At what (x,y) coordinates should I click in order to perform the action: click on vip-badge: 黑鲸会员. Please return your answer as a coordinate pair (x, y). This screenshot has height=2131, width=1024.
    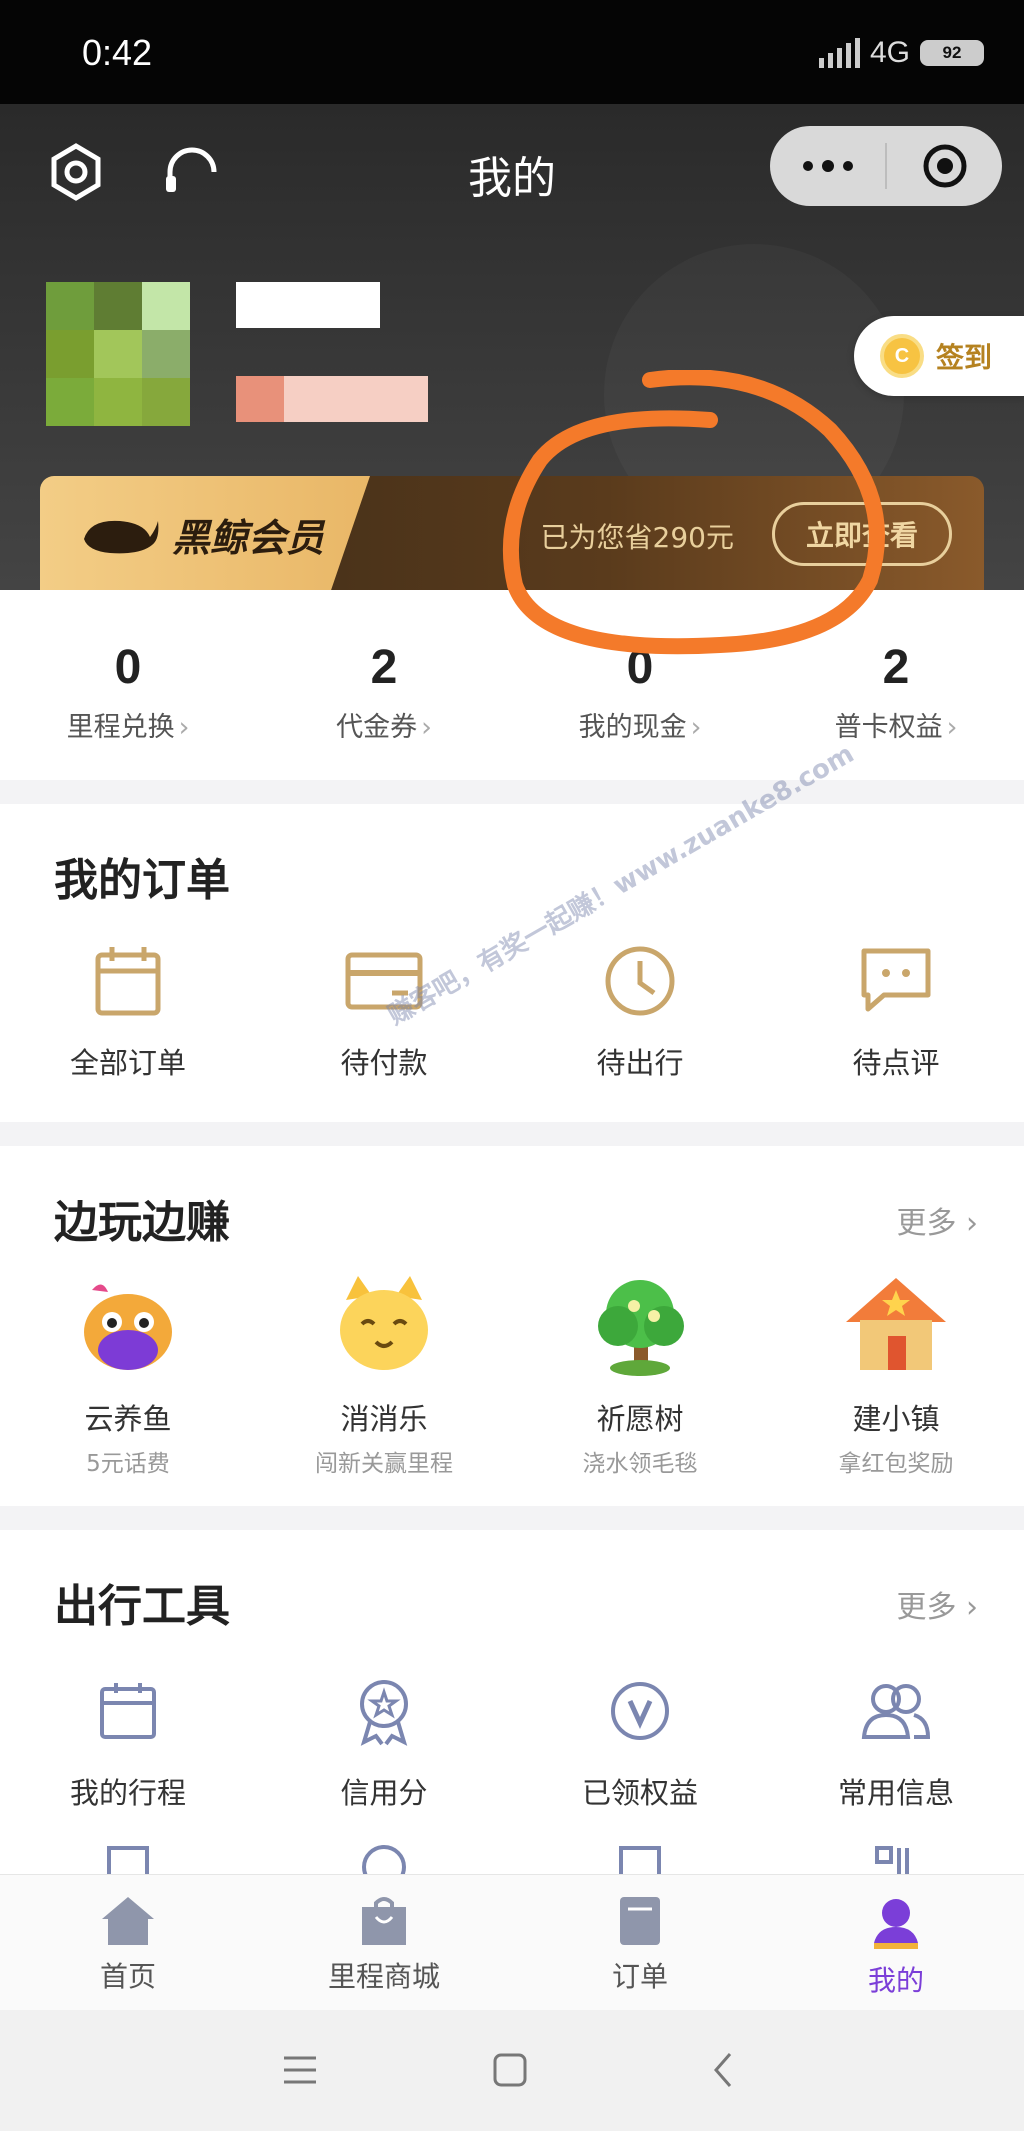
    Looking at the image, I should click on (205, 533).